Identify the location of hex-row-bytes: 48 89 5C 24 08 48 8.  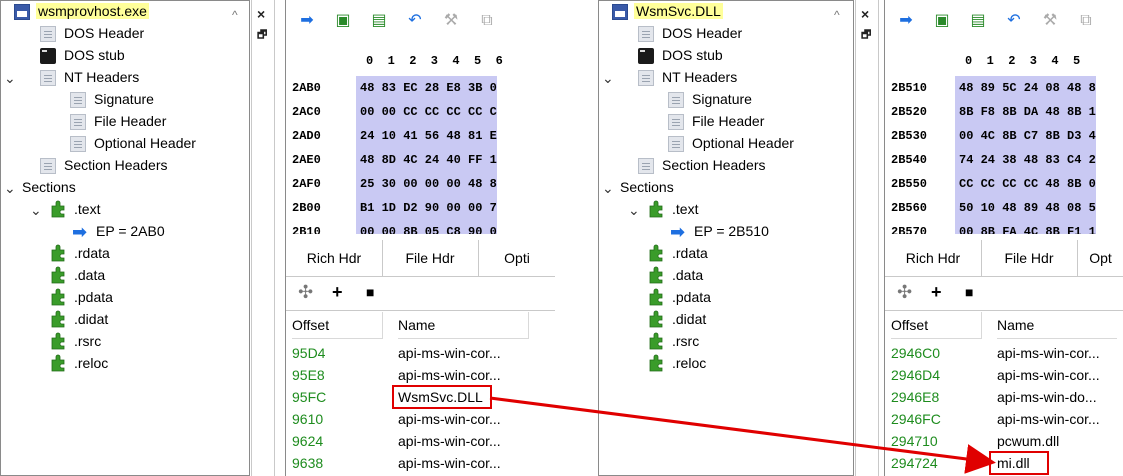
(1025, 88).